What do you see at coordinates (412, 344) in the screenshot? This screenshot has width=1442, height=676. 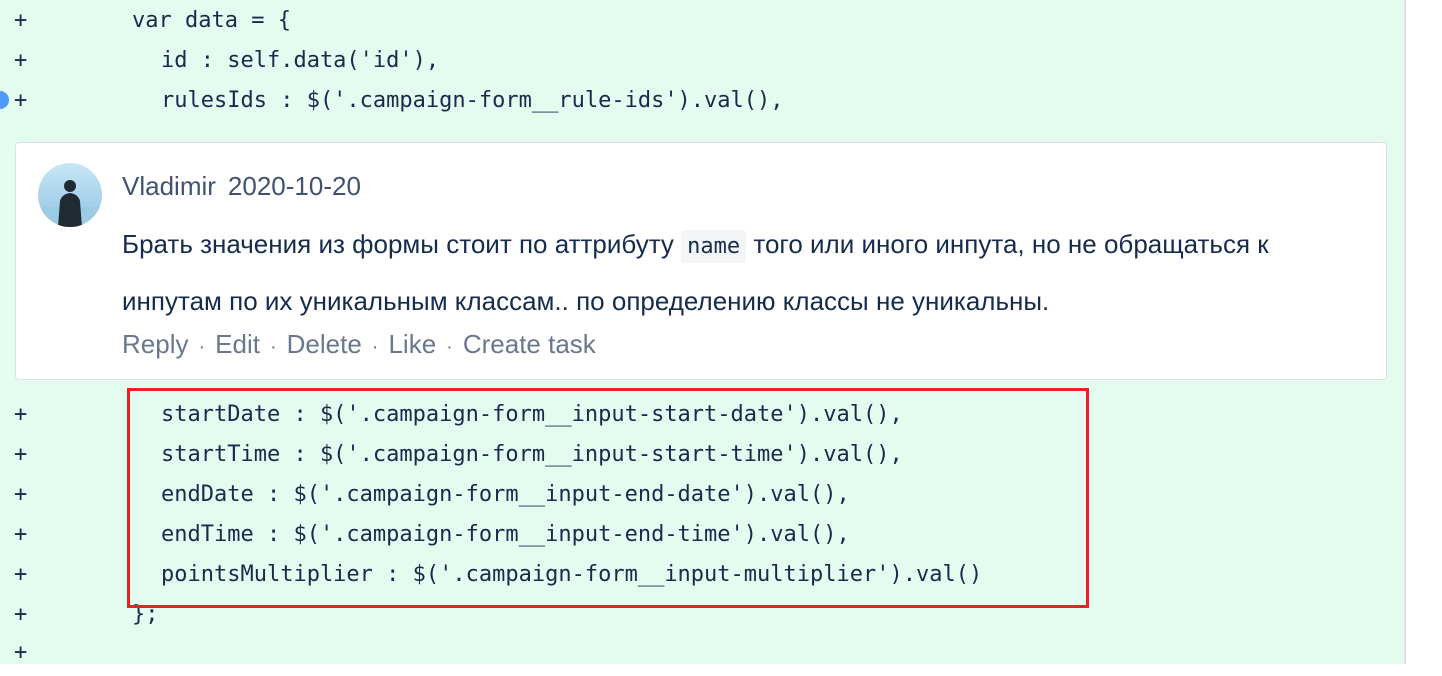 I see `like-link: Like` at bounding box center [412, 344].